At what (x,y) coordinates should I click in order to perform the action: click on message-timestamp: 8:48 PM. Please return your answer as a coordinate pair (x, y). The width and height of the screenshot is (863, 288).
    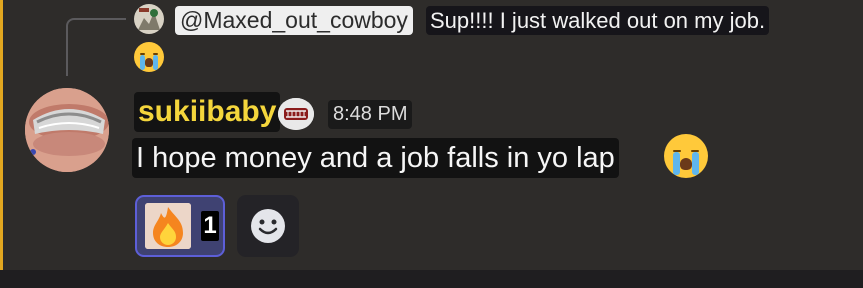
    Looking at the image, I should click on (370, 114).